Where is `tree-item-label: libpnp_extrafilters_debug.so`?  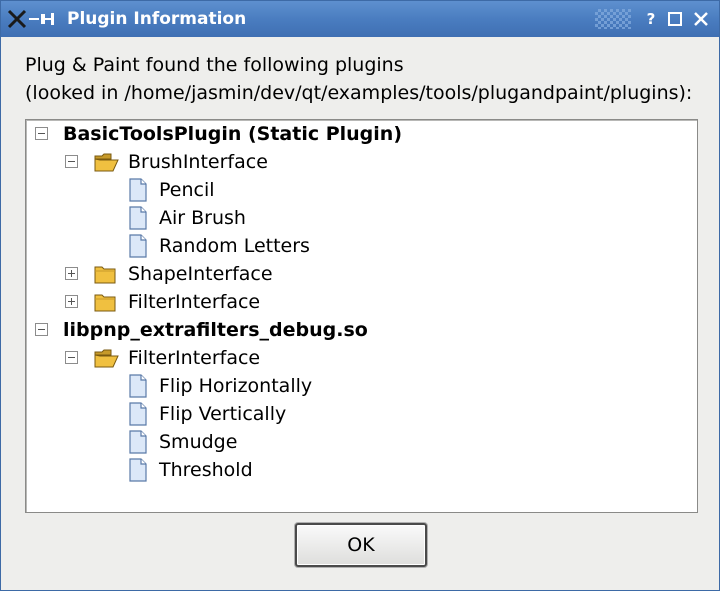 tree-item-label: libpnp_extrafilters_debug.so is located at coordinates (215, 330).